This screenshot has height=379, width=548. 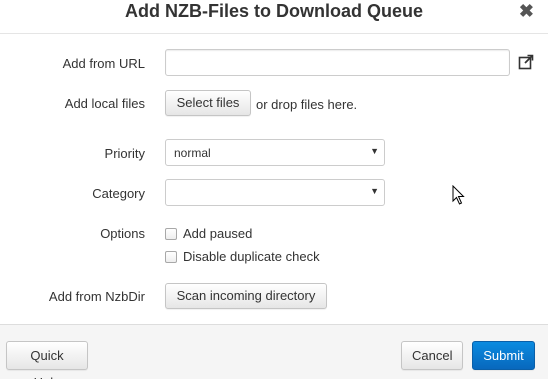 What do you see at coordinates (103, 63) in the screenshot?
I see `url-label: Add from URL` at bounding box center [103, 63].